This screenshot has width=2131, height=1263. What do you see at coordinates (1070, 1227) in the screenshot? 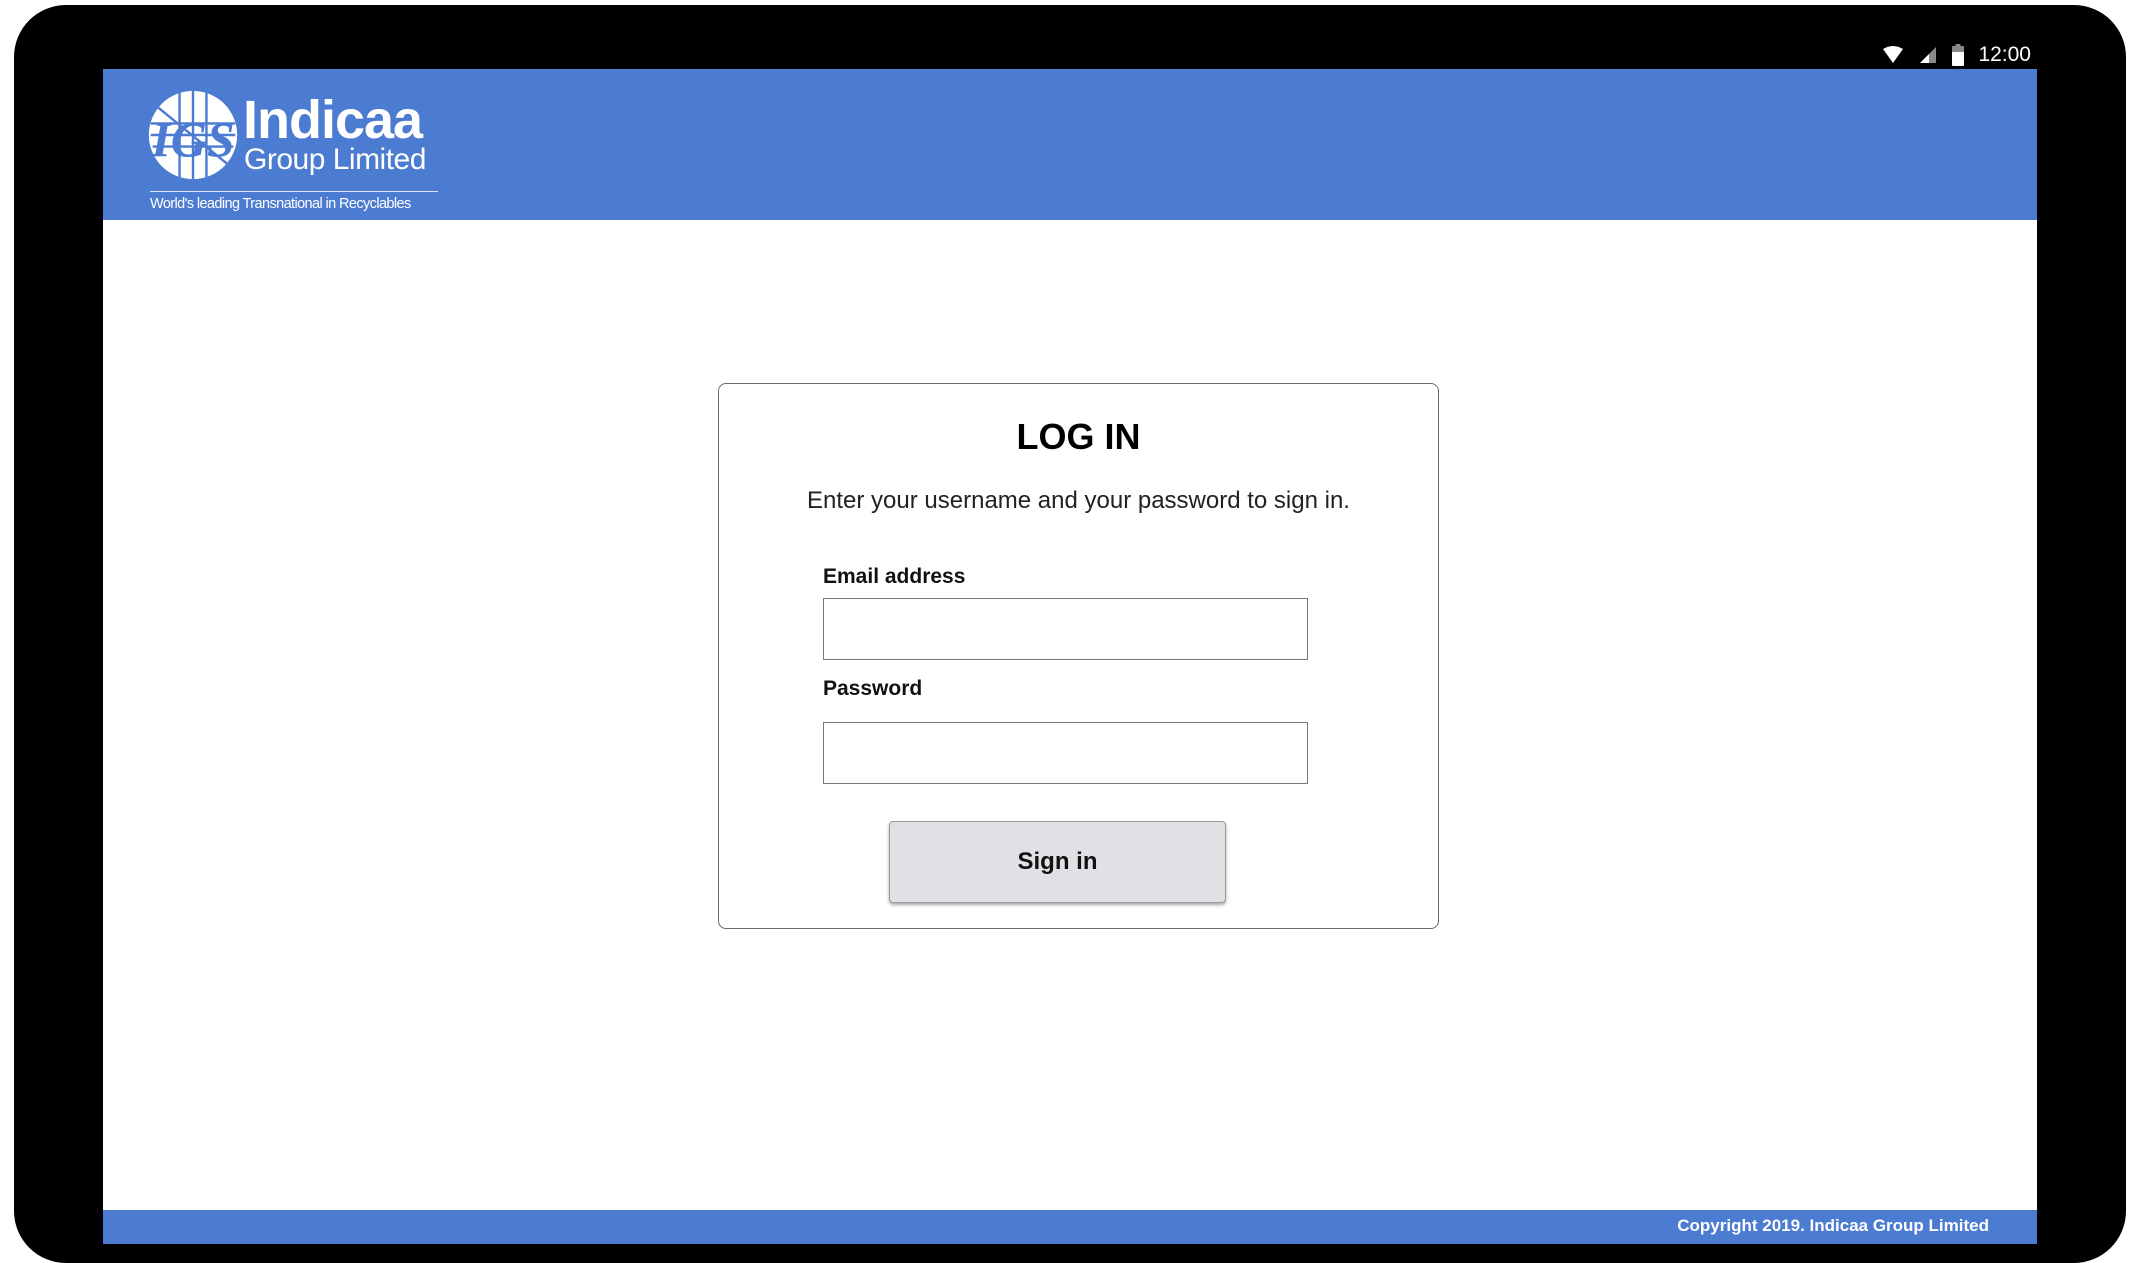
I see `app-footer: Copyright 2019. Indicaa Group Limited` at bounding box center [1070, 1227].